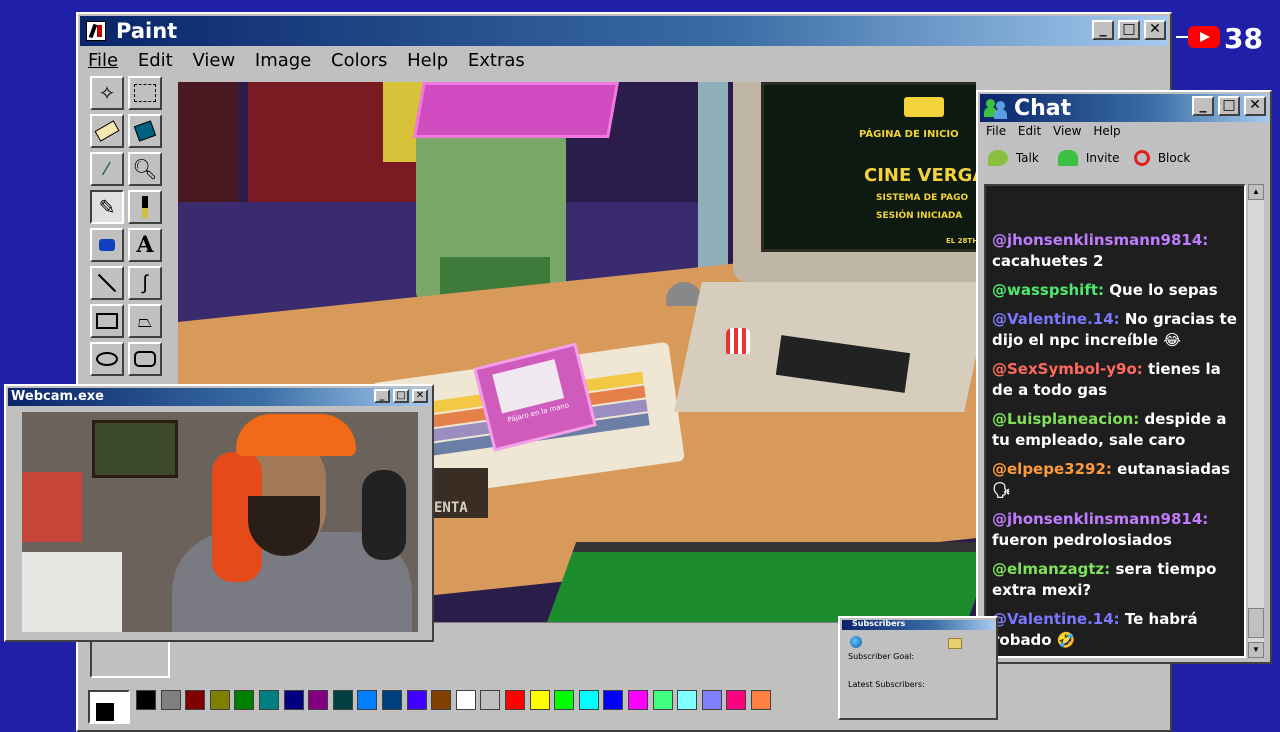  What do you see at coordinates (135, 449) in the screenshot?
I see `wall-frame` at bounding box center [135, 449].